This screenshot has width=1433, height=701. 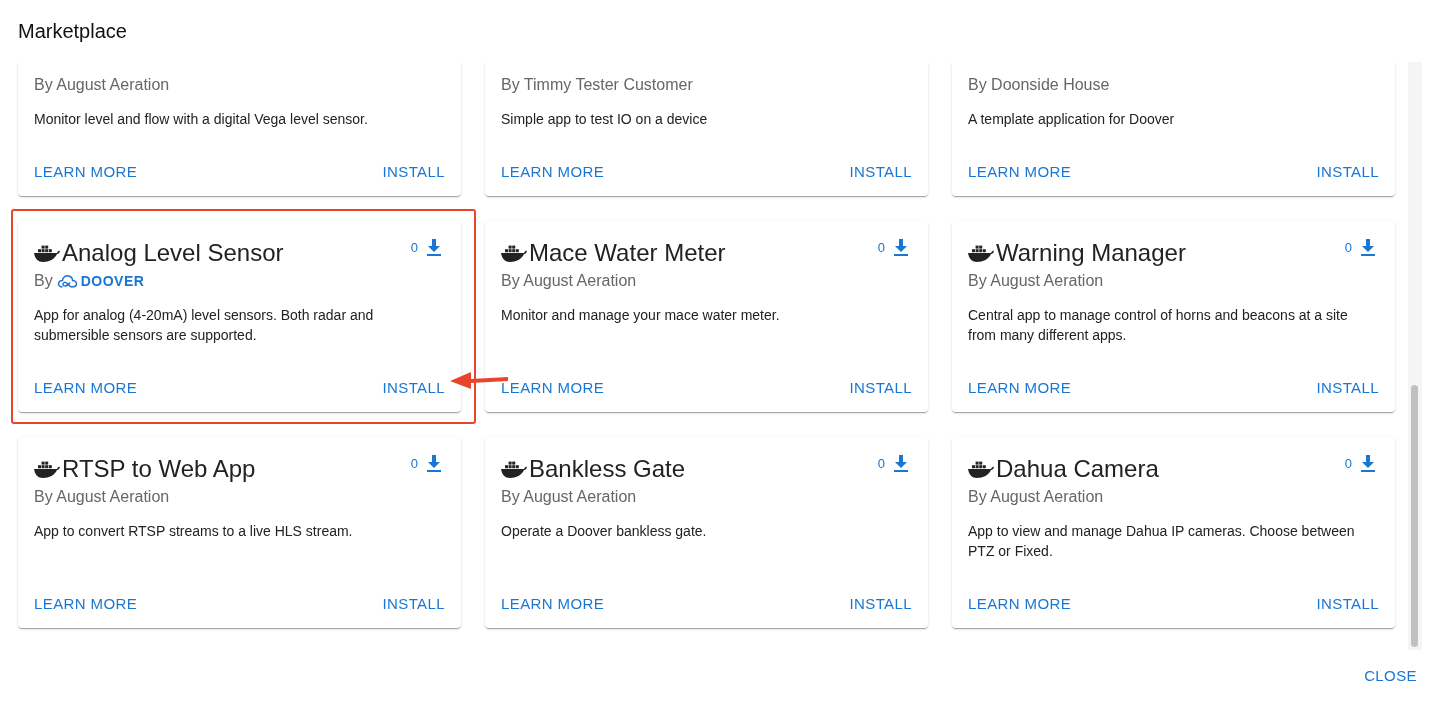 What do you see at coordinates (641, 315) in the screenshot?
I see `app-description: Monitor and manage your mace water meter.` at bounding box center [641, 315].